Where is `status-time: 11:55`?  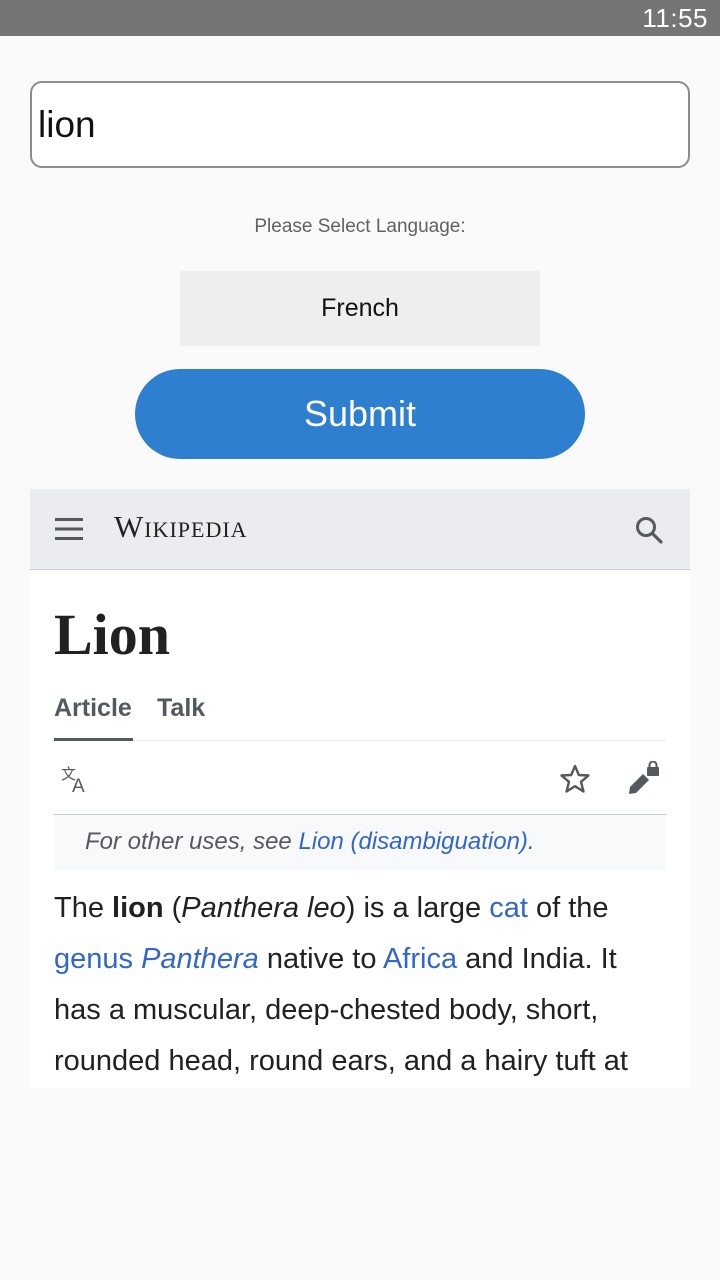 status-time: 11:55 is located at coordinates (675, 18).